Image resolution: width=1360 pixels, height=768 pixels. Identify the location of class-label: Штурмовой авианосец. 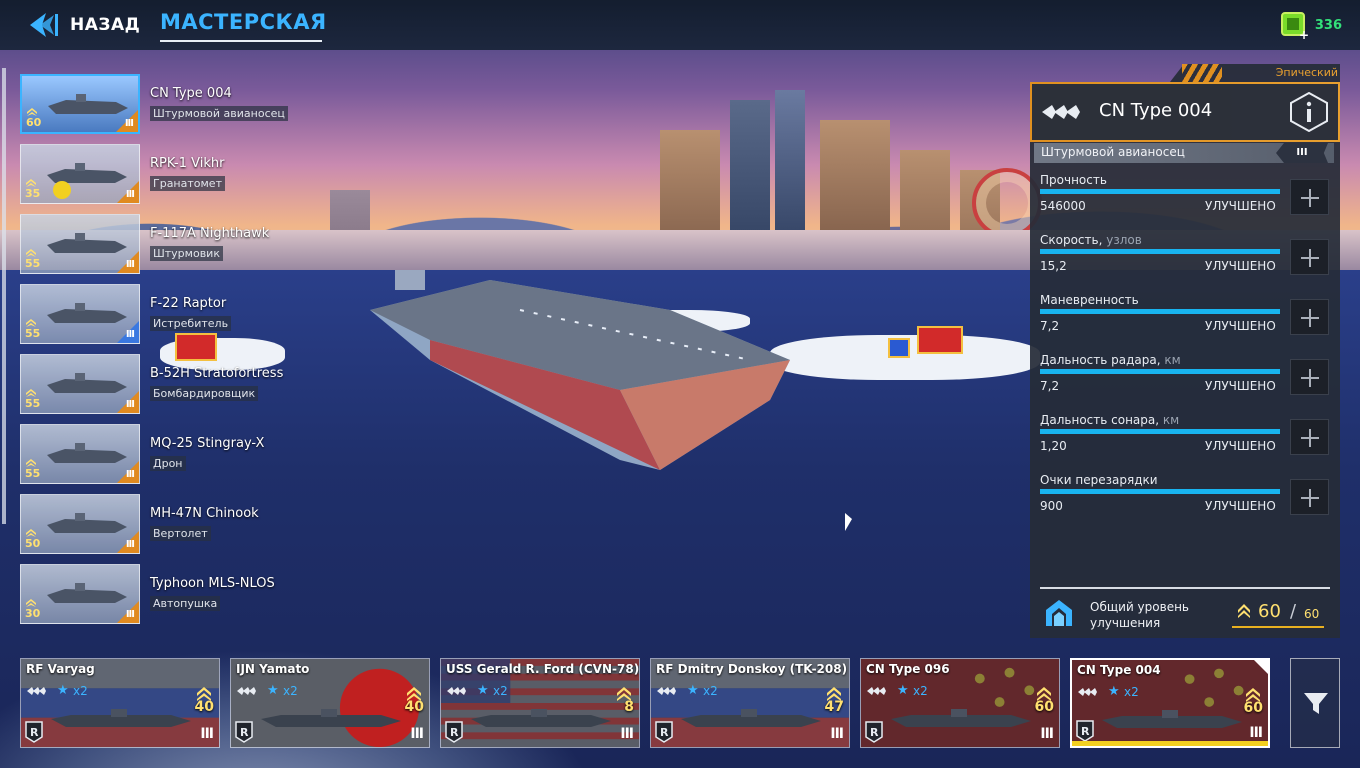
(1113, 152).